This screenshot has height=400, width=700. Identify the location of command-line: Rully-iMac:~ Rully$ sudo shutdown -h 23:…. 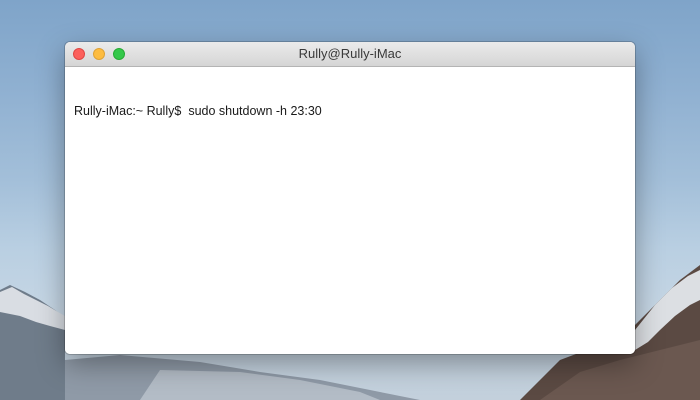
(350, 111).